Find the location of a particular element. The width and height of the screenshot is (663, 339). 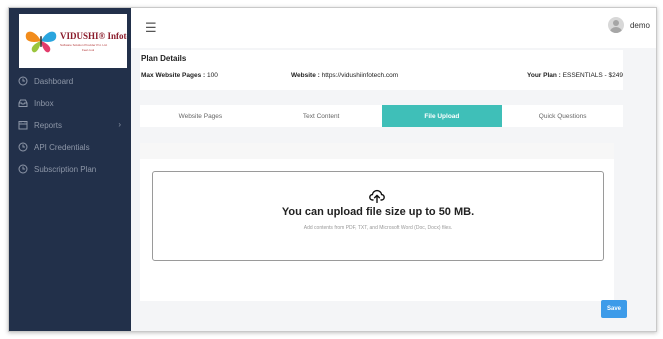

sidebar-item-dashboard: Dashboard is located at coordinates (70, 81).